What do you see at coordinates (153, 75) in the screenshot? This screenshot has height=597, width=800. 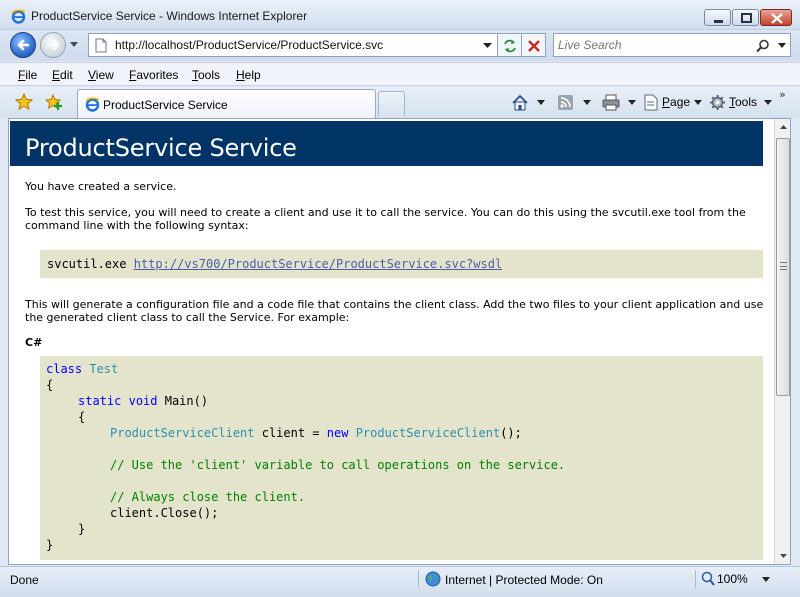 I see `menu-favorites: Favorites` at bounding box center [153, 75].